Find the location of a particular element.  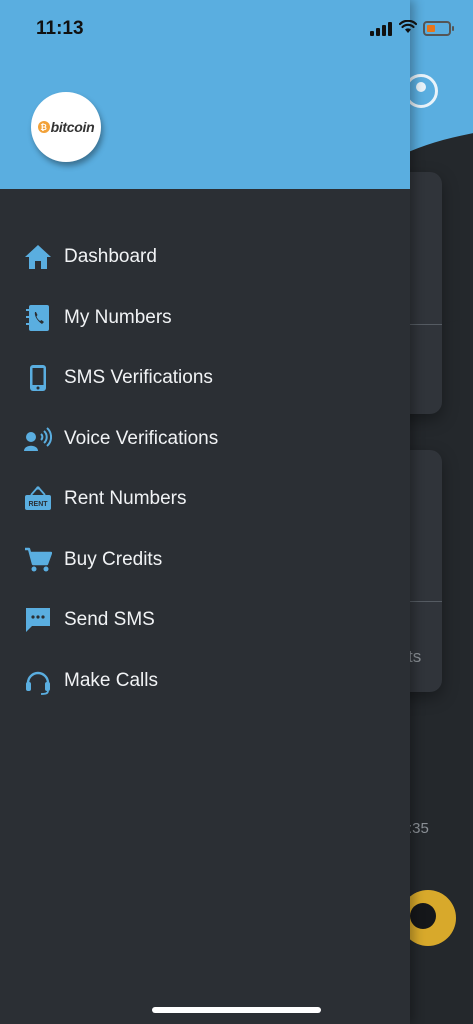

status-bar: 11:13 is located at coordinates (236, 29).